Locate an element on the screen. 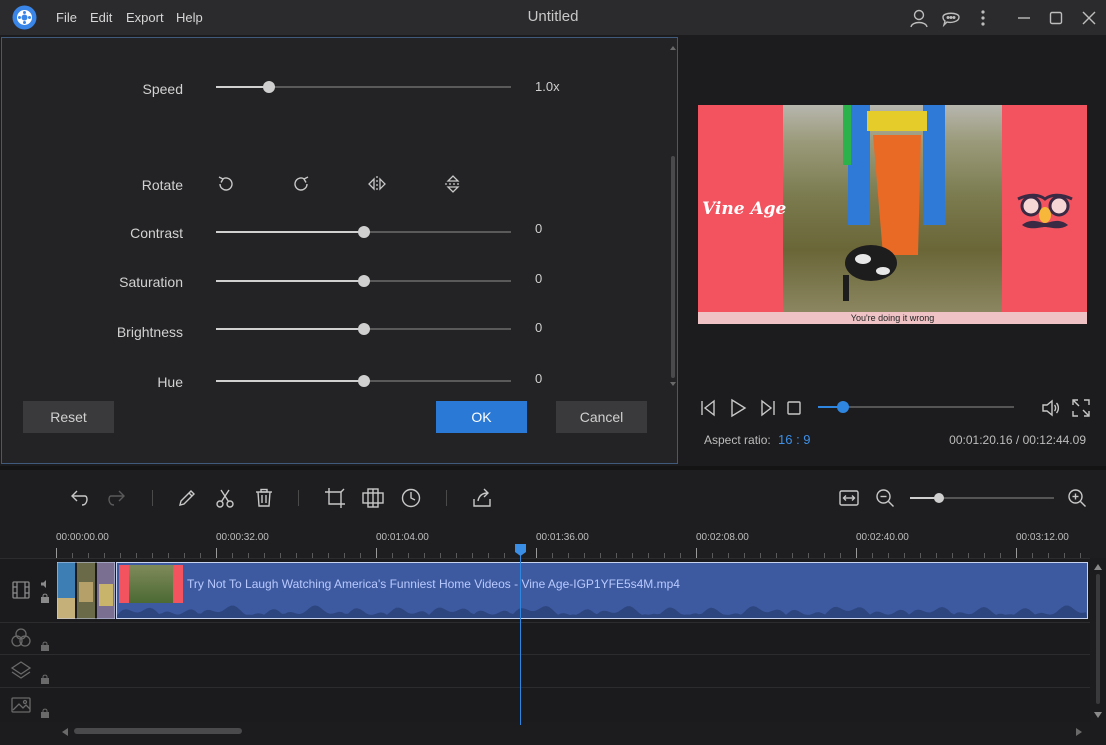 This screenshot has height=745, width=1106. contrast-slider-handle is located at coordinates (363, 232).